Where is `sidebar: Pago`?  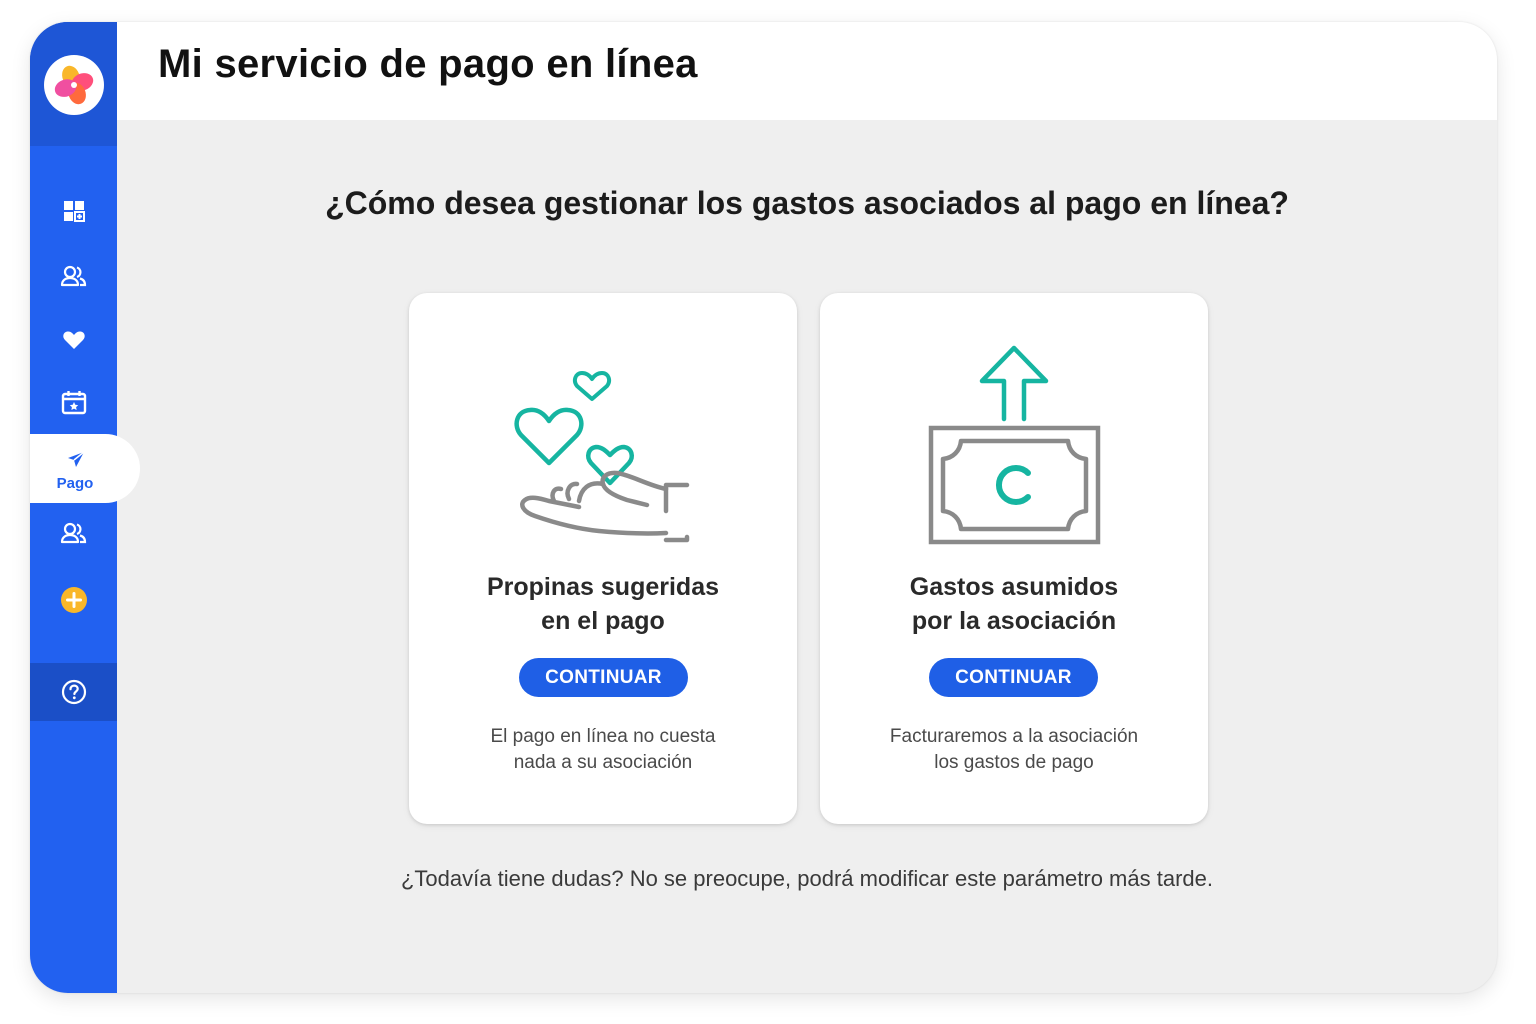
sidebar: Pago is located at coordinates (85, 507).